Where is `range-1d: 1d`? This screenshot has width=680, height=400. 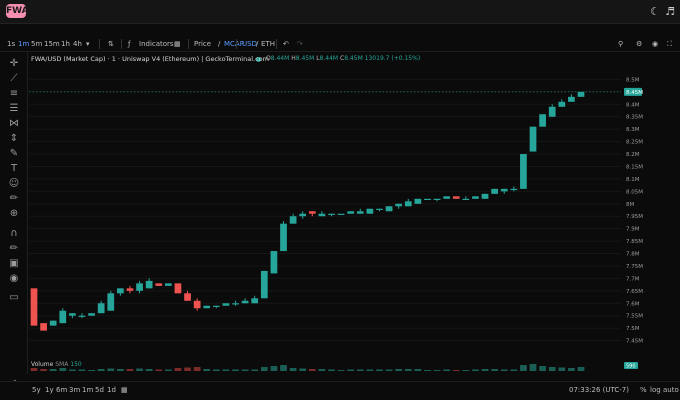 range-1d: 1d is located at coordinates (111, 390).